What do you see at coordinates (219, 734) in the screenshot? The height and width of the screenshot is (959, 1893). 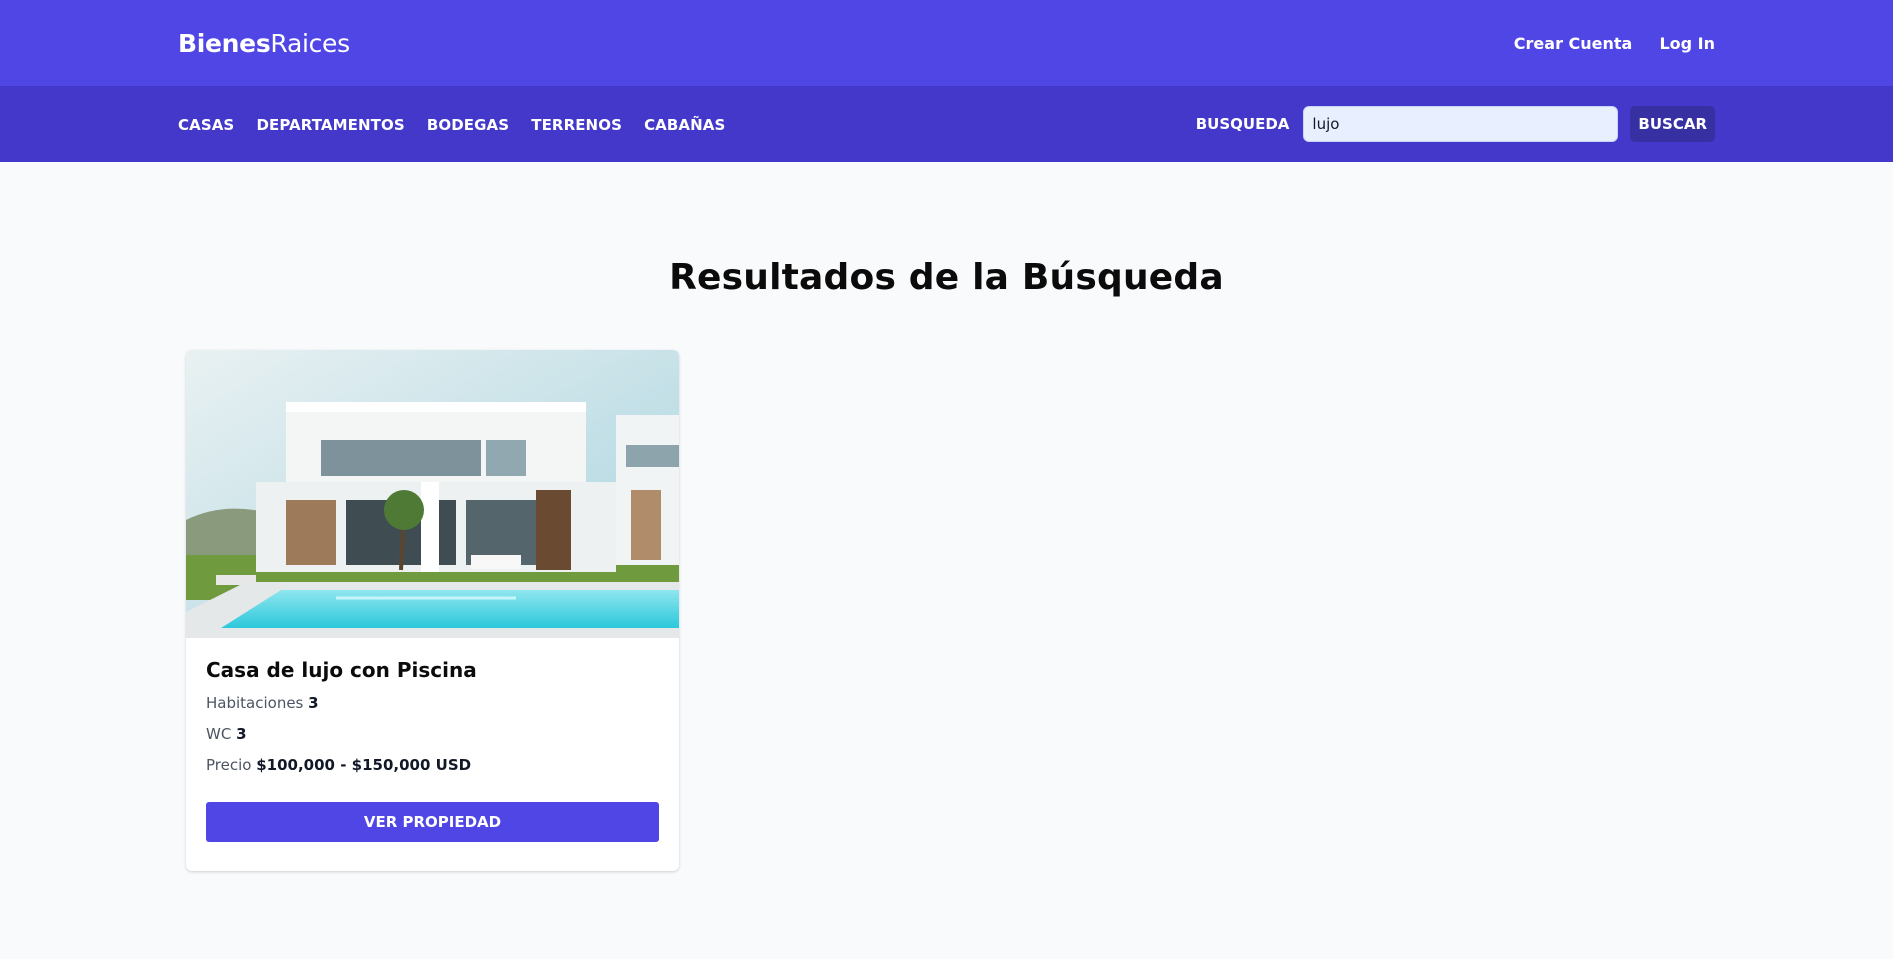 I see `wc-label: WC` at bounding box center [219, 734].